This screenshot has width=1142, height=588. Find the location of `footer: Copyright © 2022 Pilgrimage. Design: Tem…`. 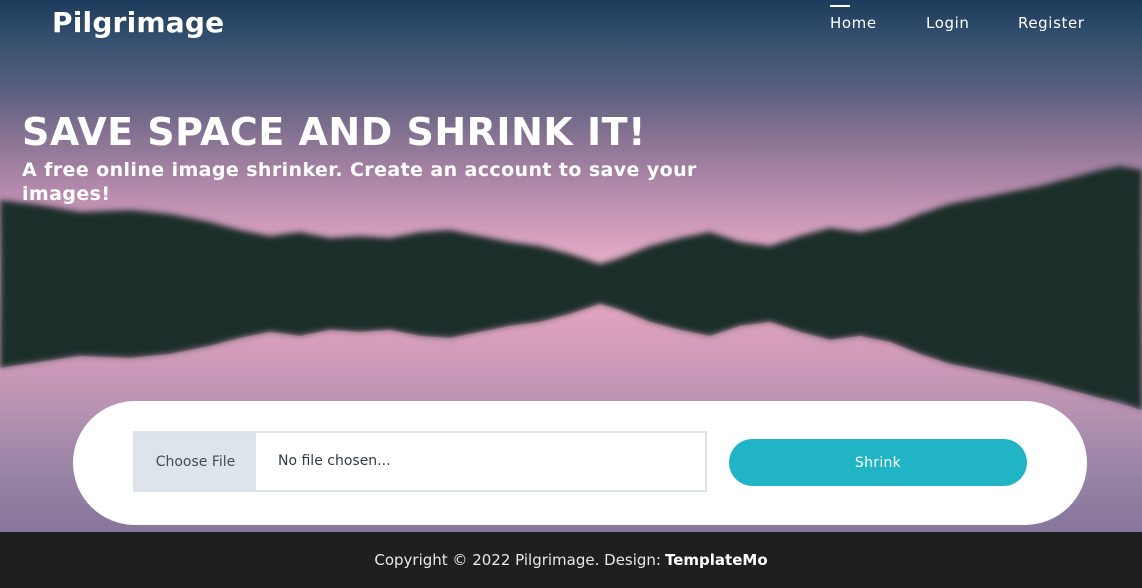

footer: Copyright © 2022 Pilgrimage. Design: Tem… is located at coordinates (571, 560).